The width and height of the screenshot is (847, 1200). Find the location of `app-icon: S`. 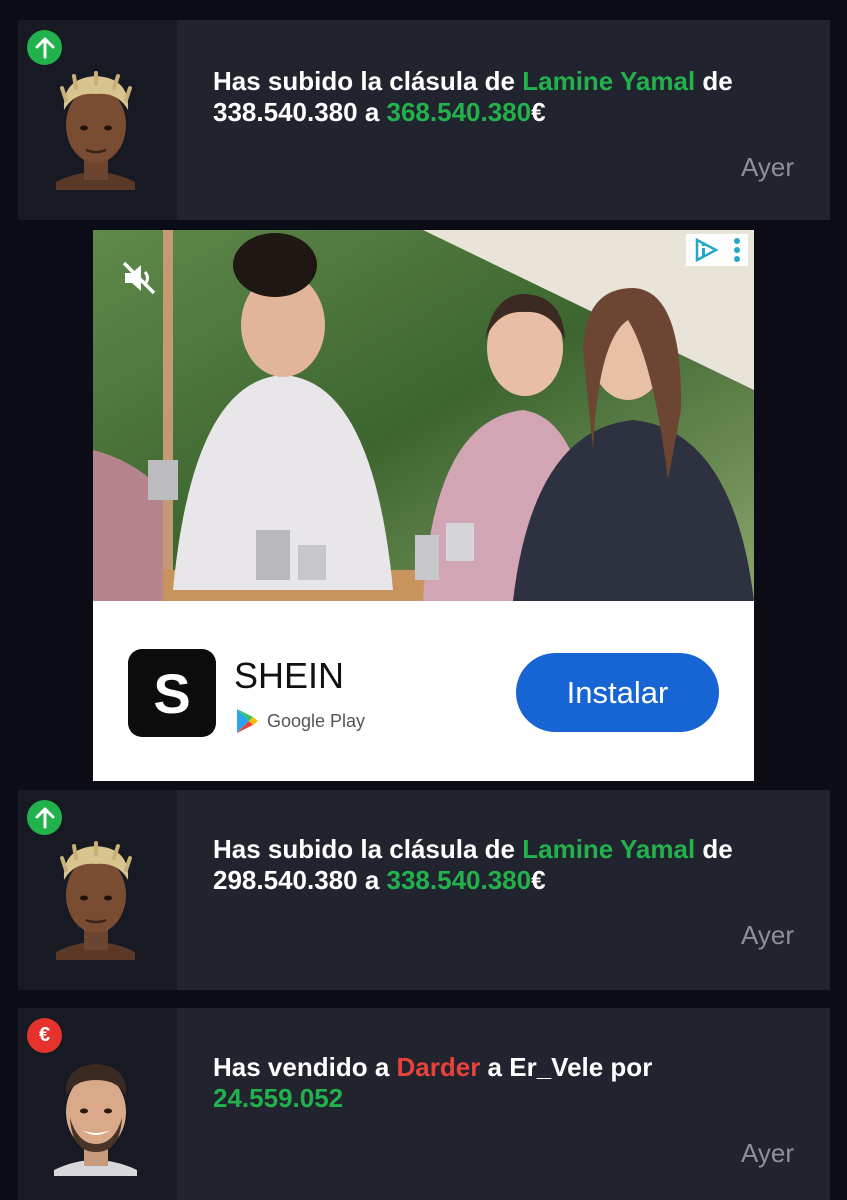

app-icon: S is located at coordinates (172, 693).